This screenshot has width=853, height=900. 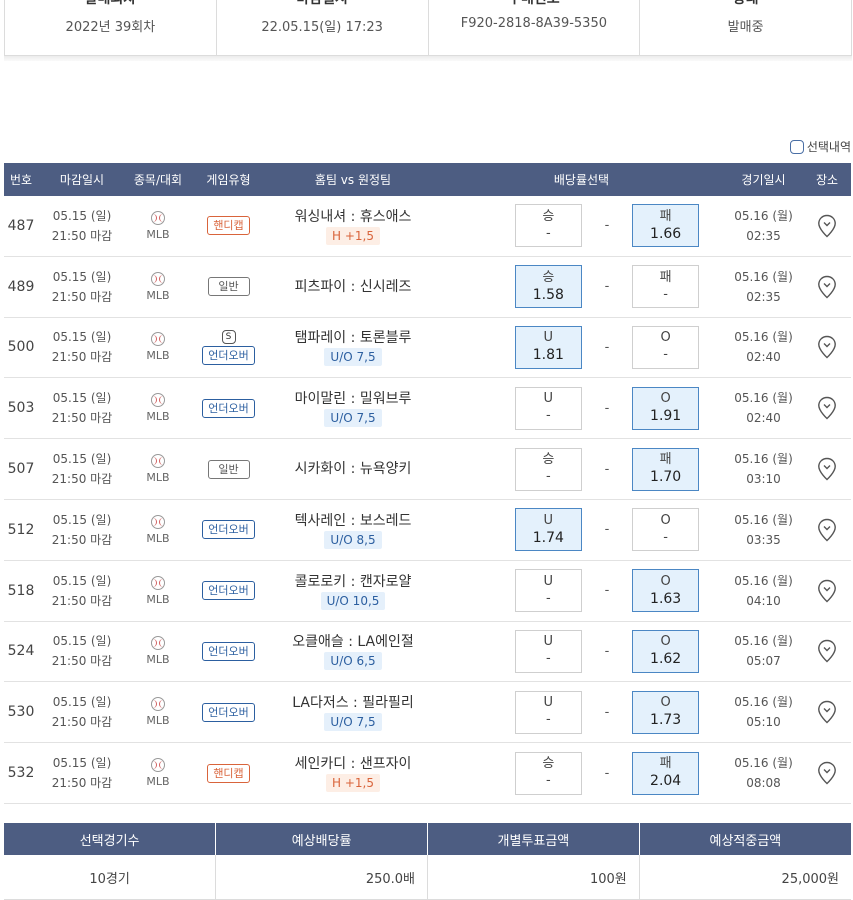 I want to click on odds-right-button: O 1.73, so click(x=666, y=712).